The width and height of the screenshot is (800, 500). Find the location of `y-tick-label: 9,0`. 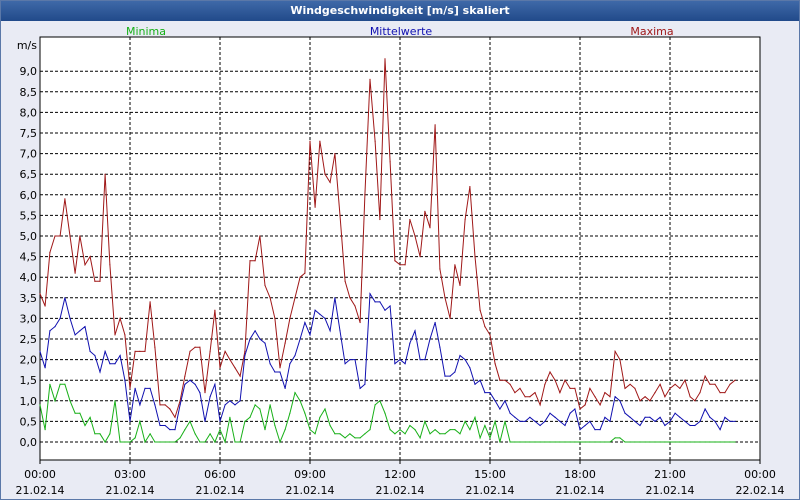

y-tick-label: 9,0 is located at coordinates (29, 71).